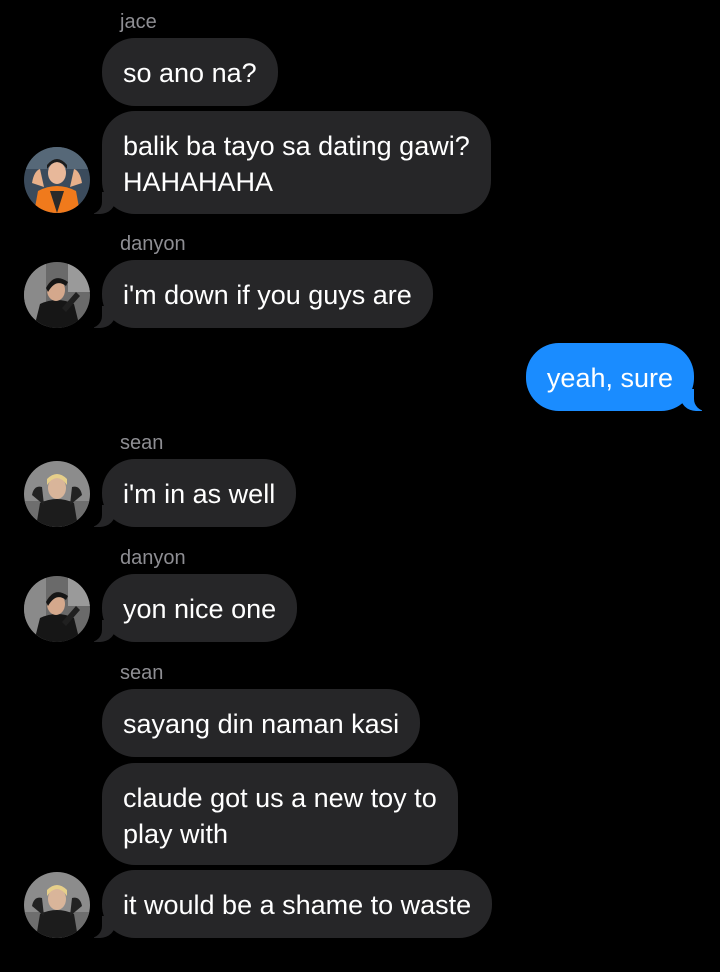  I want to click on message-text: yeah, sure, so click(609, 378).